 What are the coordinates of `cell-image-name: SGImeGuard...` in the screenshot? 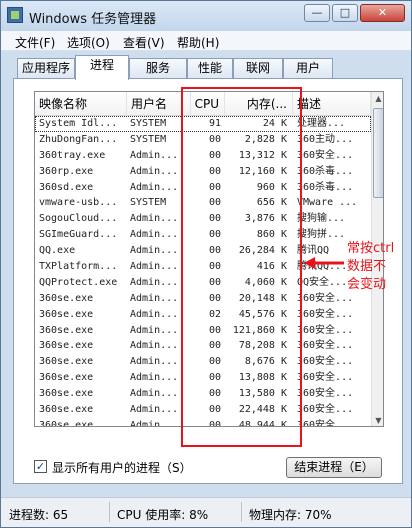 It's located at (78, 235).